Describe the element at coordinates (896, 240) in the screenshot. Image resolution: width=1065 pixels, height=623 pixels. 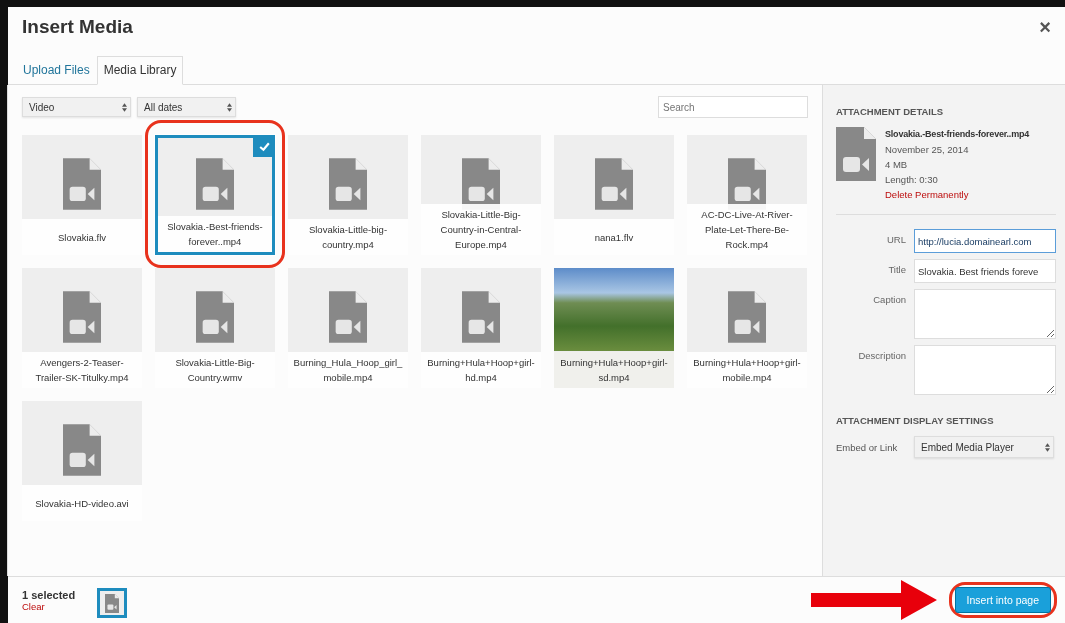
I see `field-label: URL` at that location.